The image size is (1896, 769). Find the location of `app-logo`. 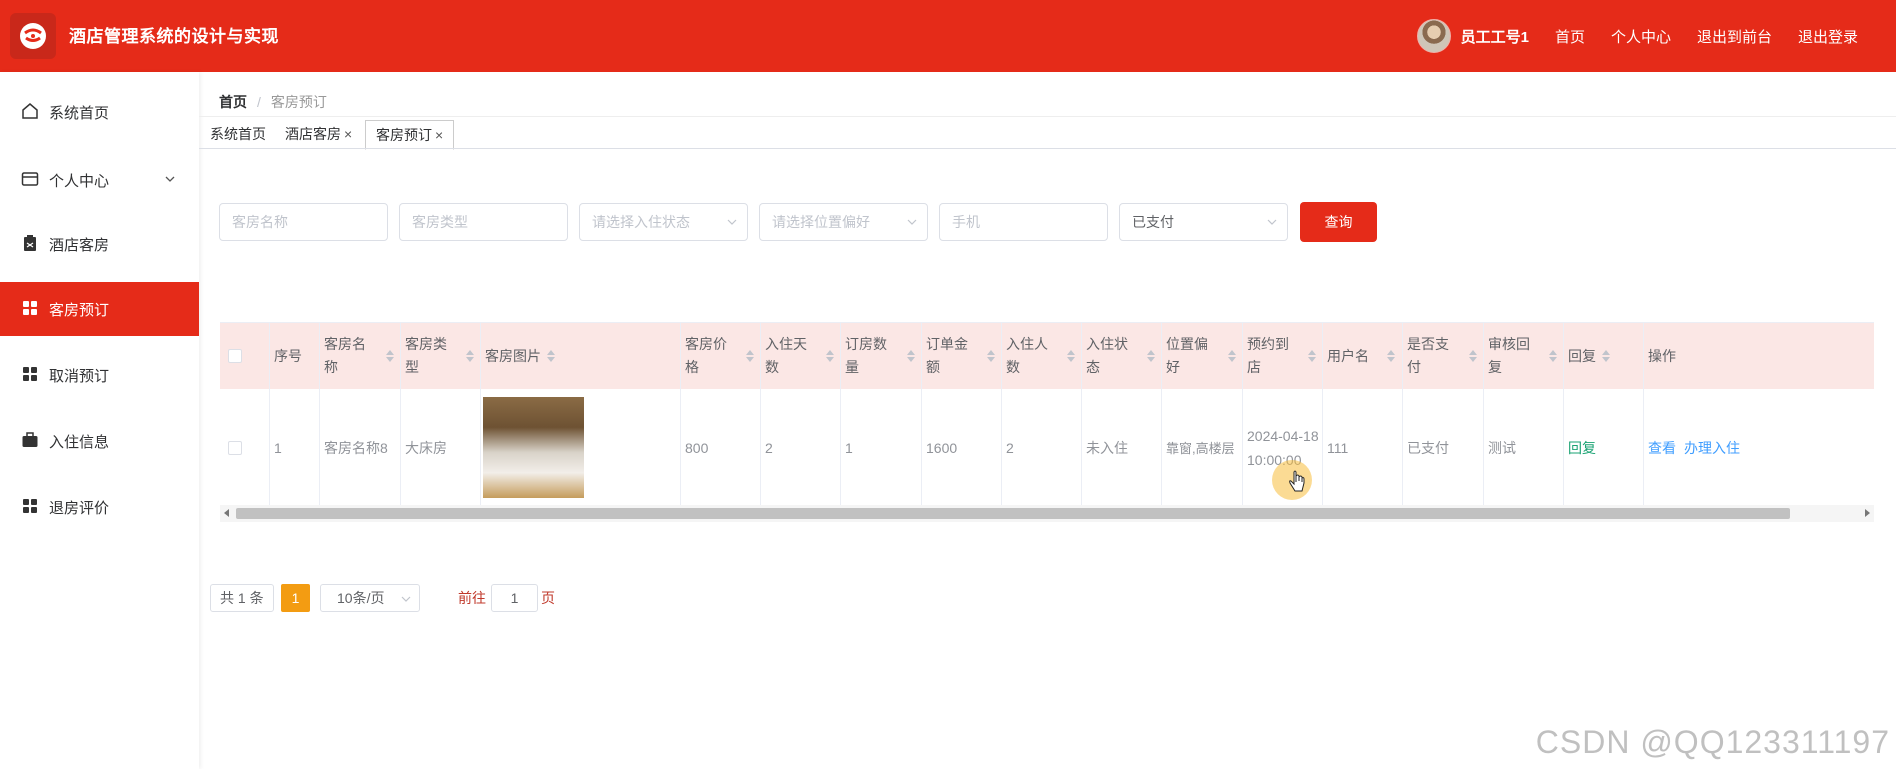

app-logo is located at coordinates (33, 36).